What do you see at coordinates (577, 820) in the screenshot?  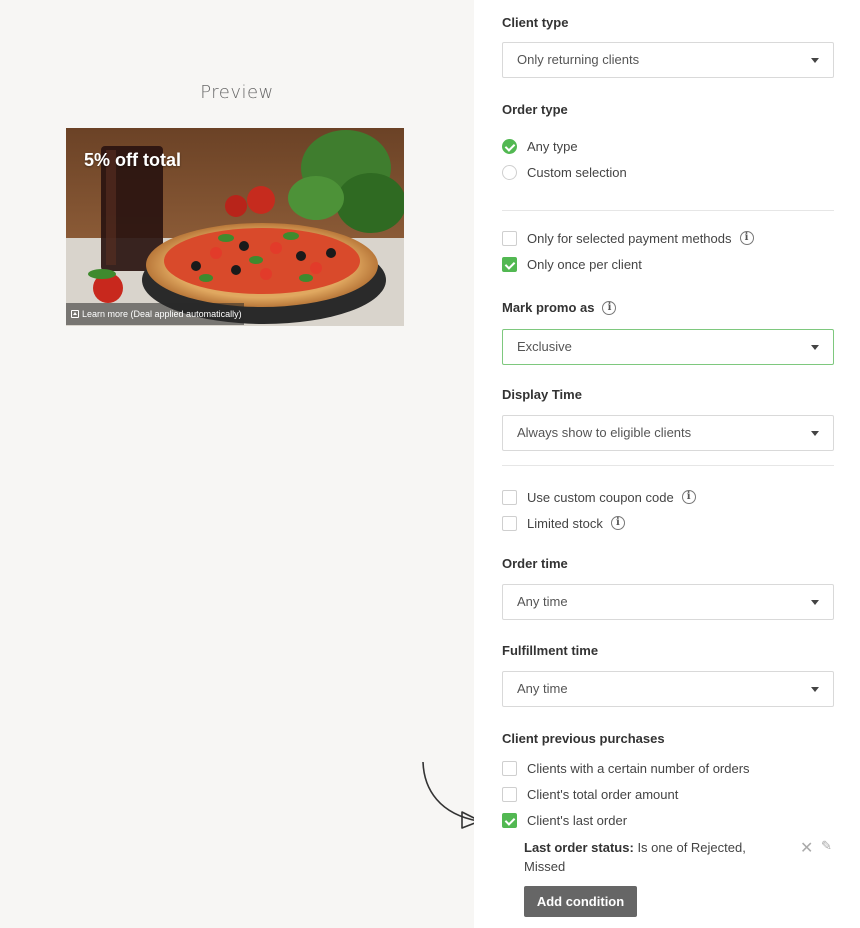 I see `last-order-label: Client's last order` at bounding box center [577, 820].